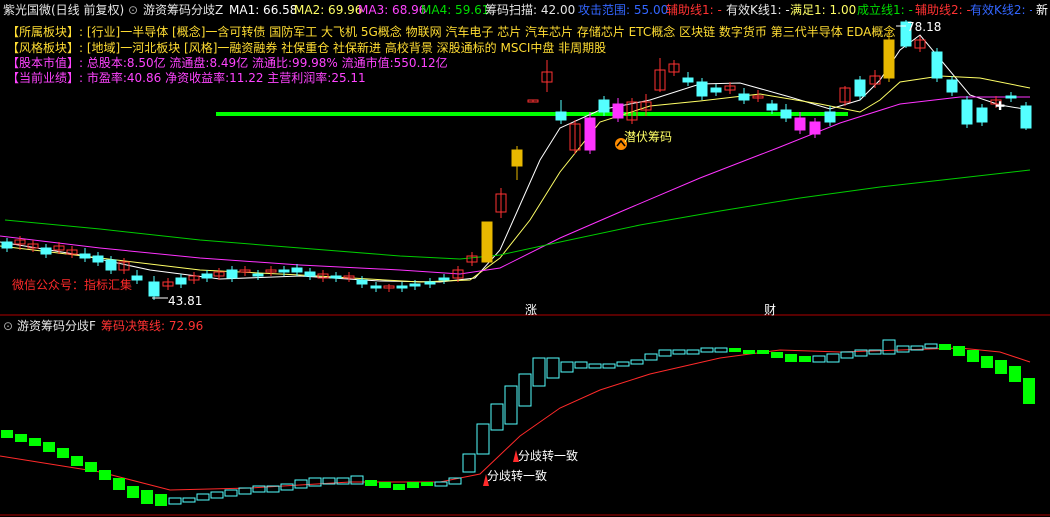  Describe the element at coordinates (8, 326) in the screenshot. I see `lower-collapse-icon: ⊙` at that location.